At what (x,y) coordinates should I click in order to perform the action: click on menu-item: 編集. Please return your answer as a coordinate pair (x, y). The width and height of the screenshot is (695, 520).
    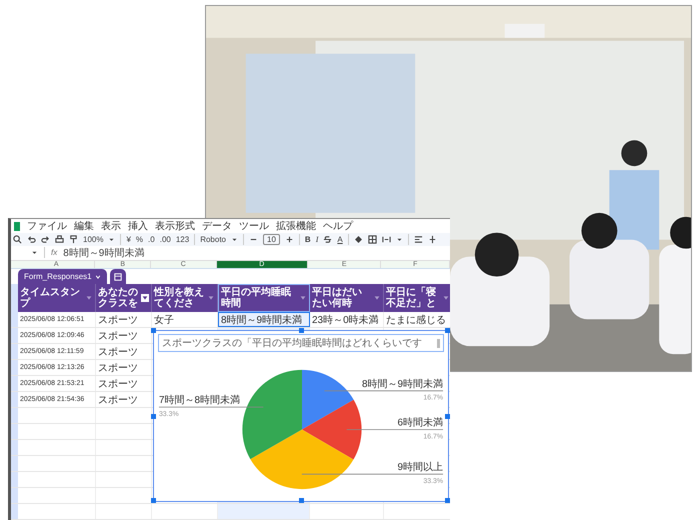
    Looking at the image, I should click on (84, 226).